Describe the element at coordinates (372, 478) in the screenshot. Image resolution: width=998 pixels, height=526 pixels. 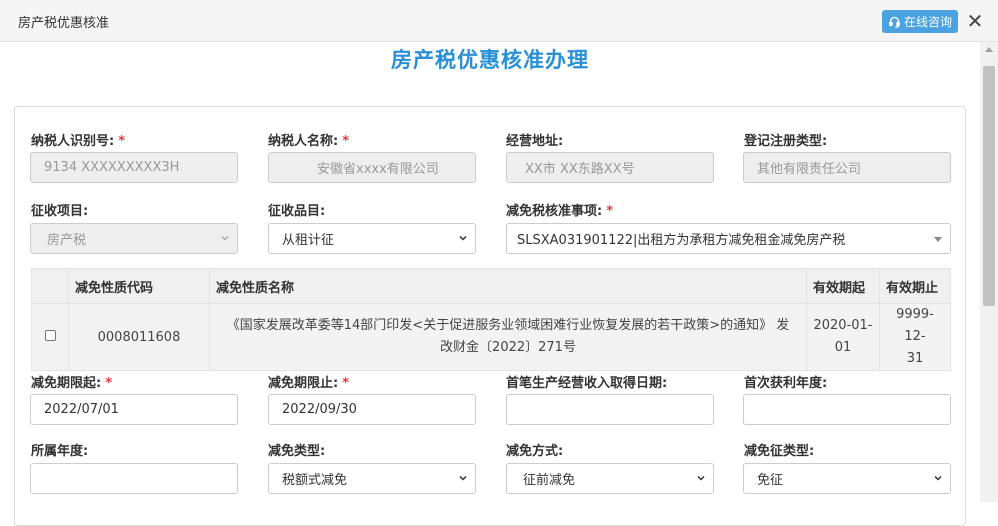
I see `exemption-type-select: 税额式减免` at that location.